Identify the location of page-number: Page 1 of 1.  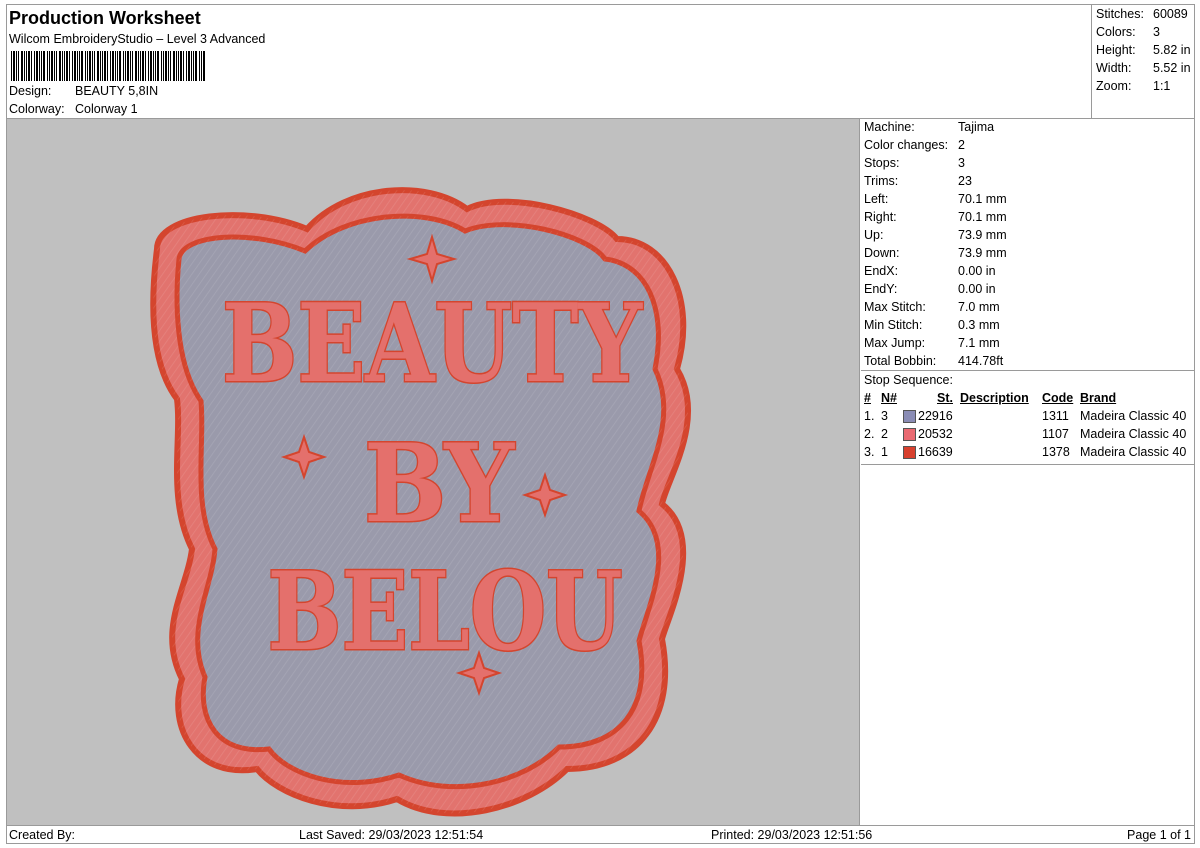
(1159, 835).